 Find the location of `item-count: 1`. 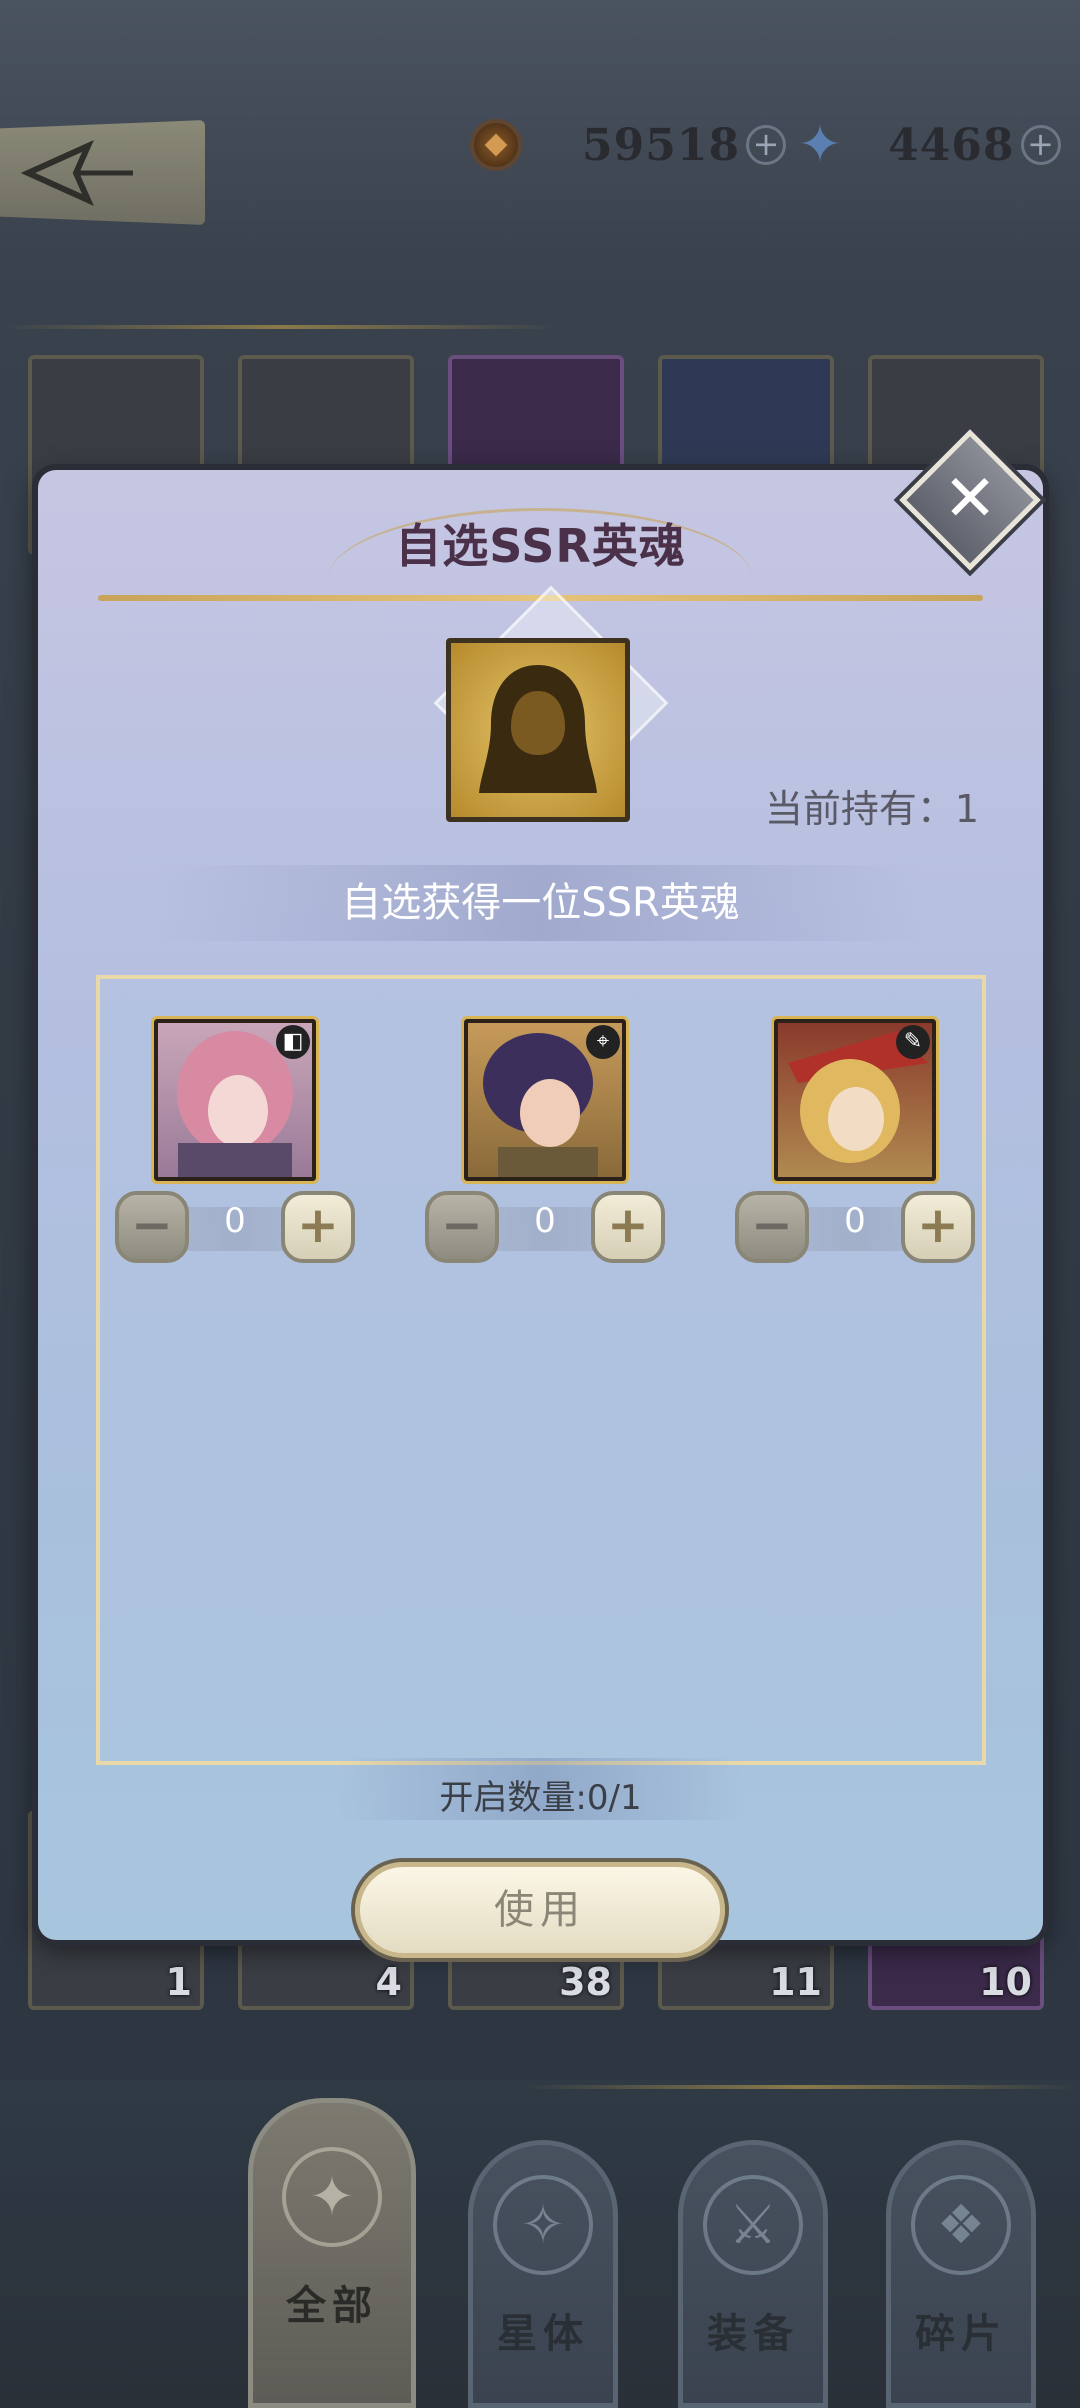

item-count: 1 is located at coordinates (178, 1982).